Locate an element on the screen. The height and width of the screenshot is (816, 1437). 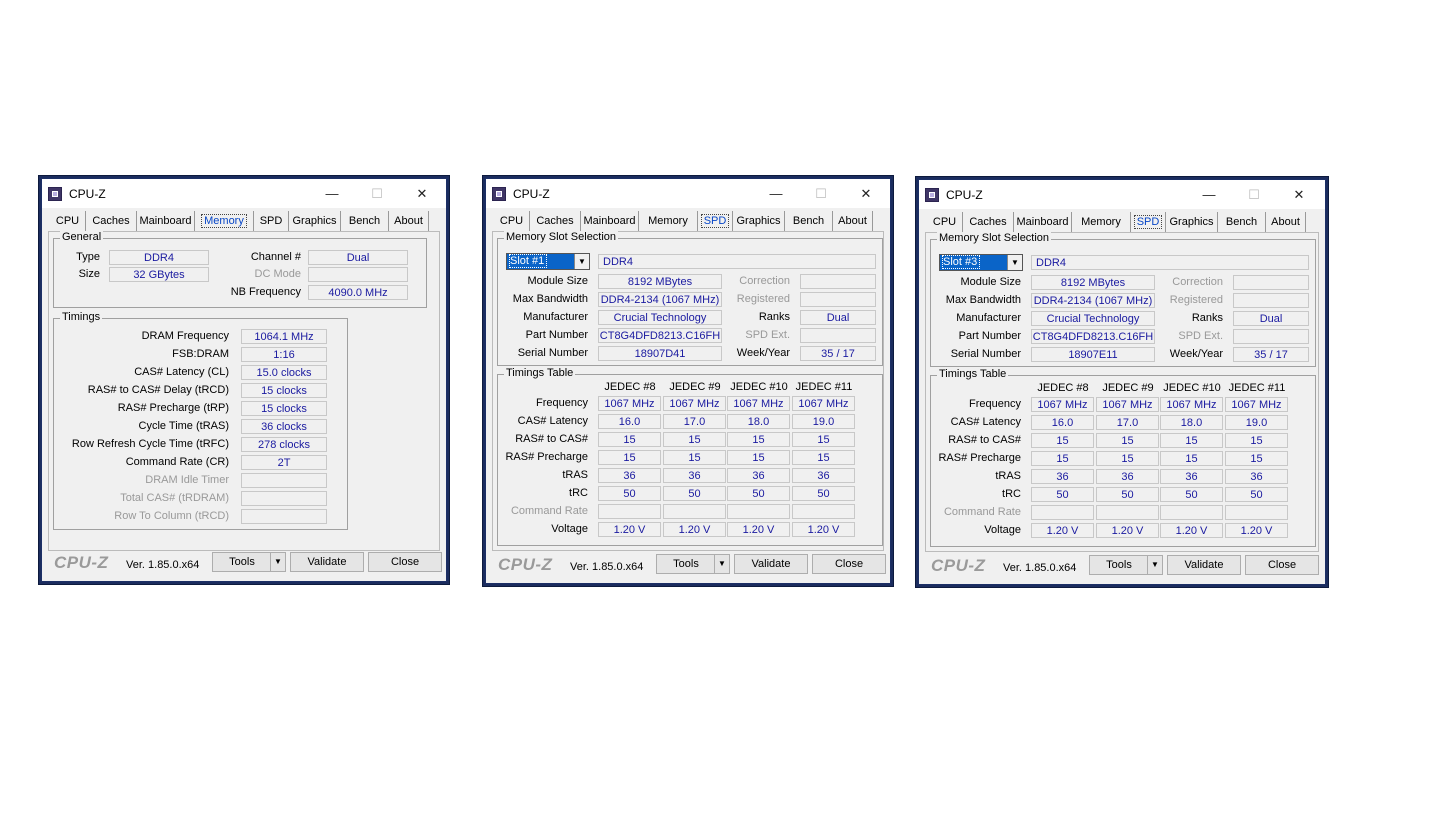
tab-label: SPD is located at coordinates (1148, 222).